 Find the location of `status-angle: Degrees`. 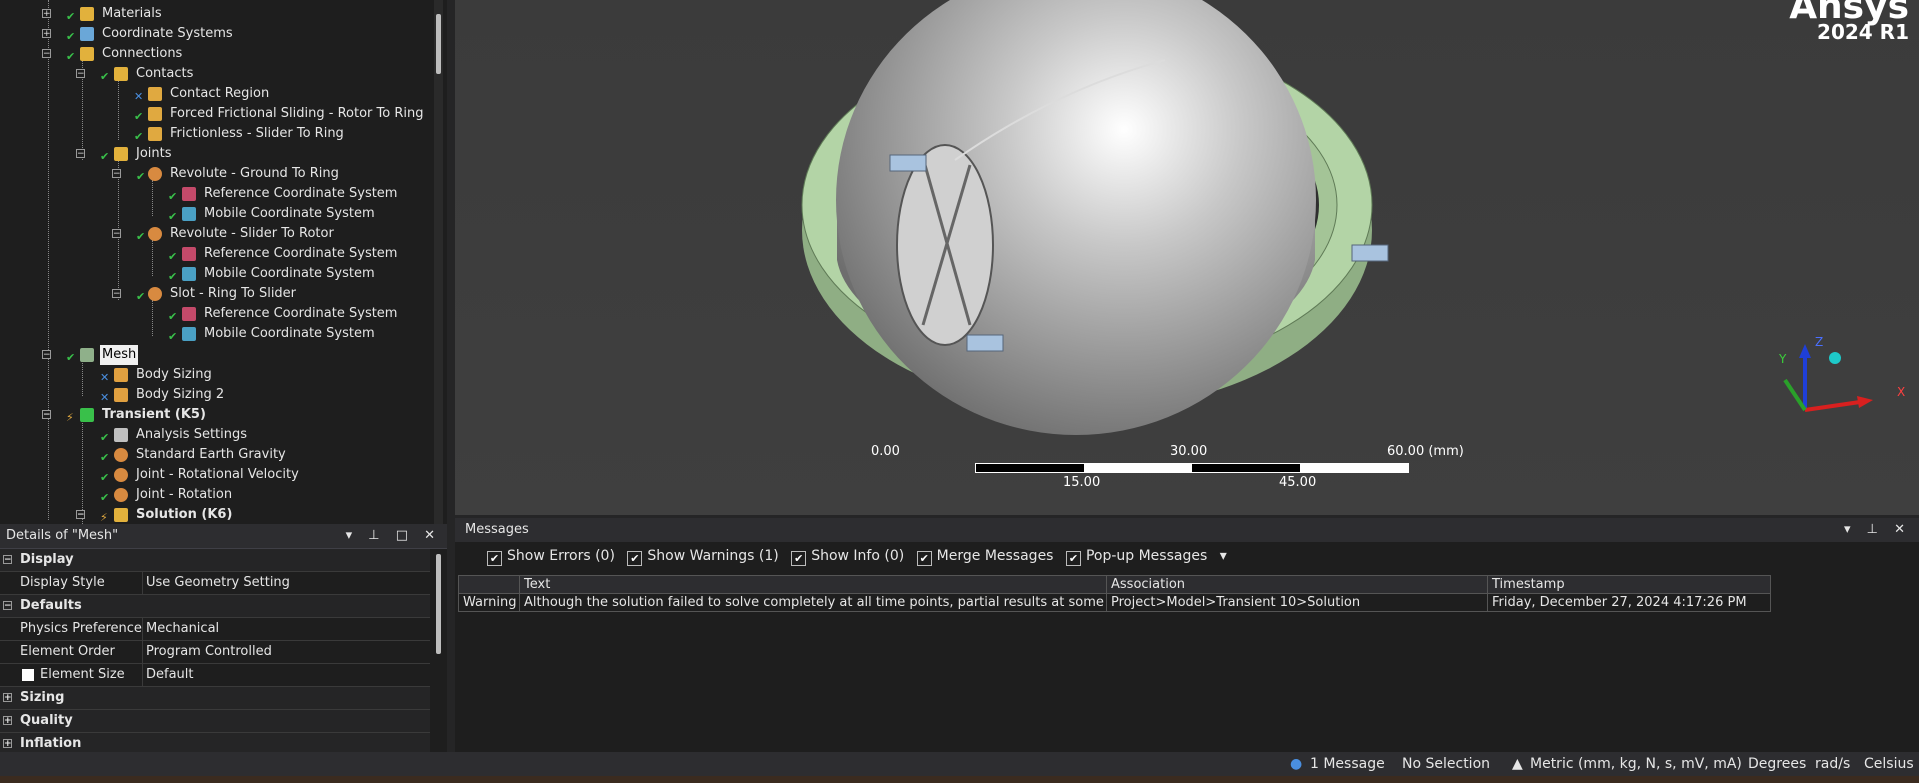

status-angle: Degrees is located at coordinates (1777, 764).